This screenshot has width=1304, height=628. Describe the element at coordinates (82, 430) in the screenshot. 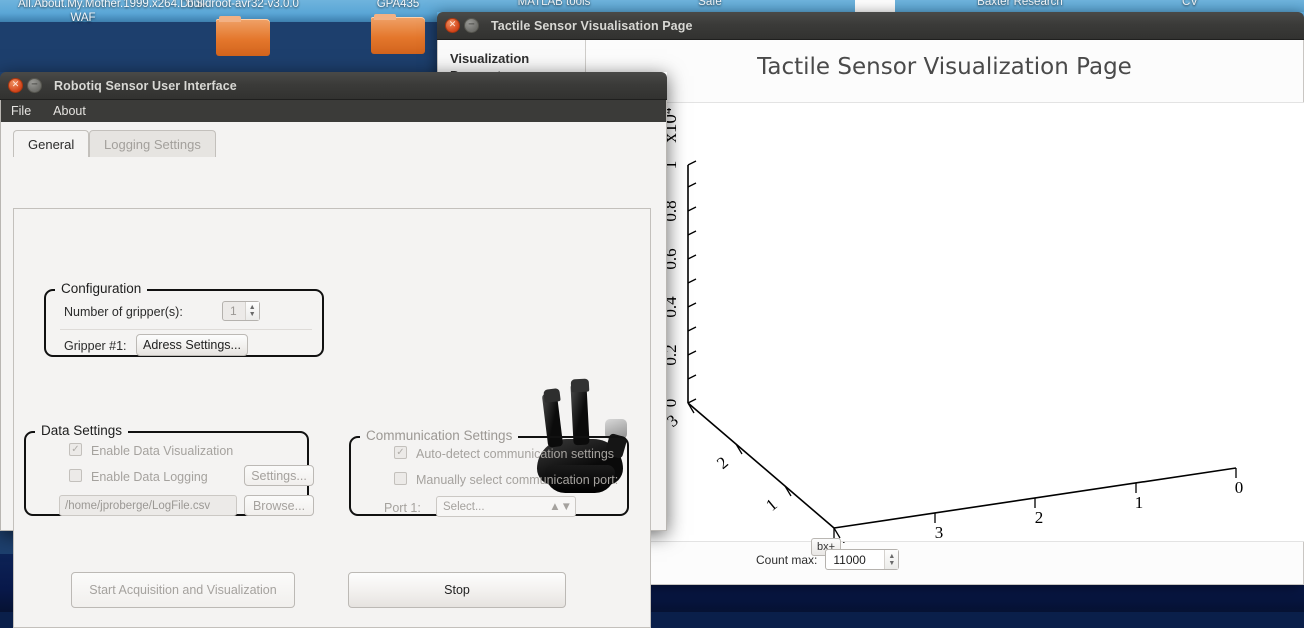

I see `data-settings-group-title: Data Settings` at that location.